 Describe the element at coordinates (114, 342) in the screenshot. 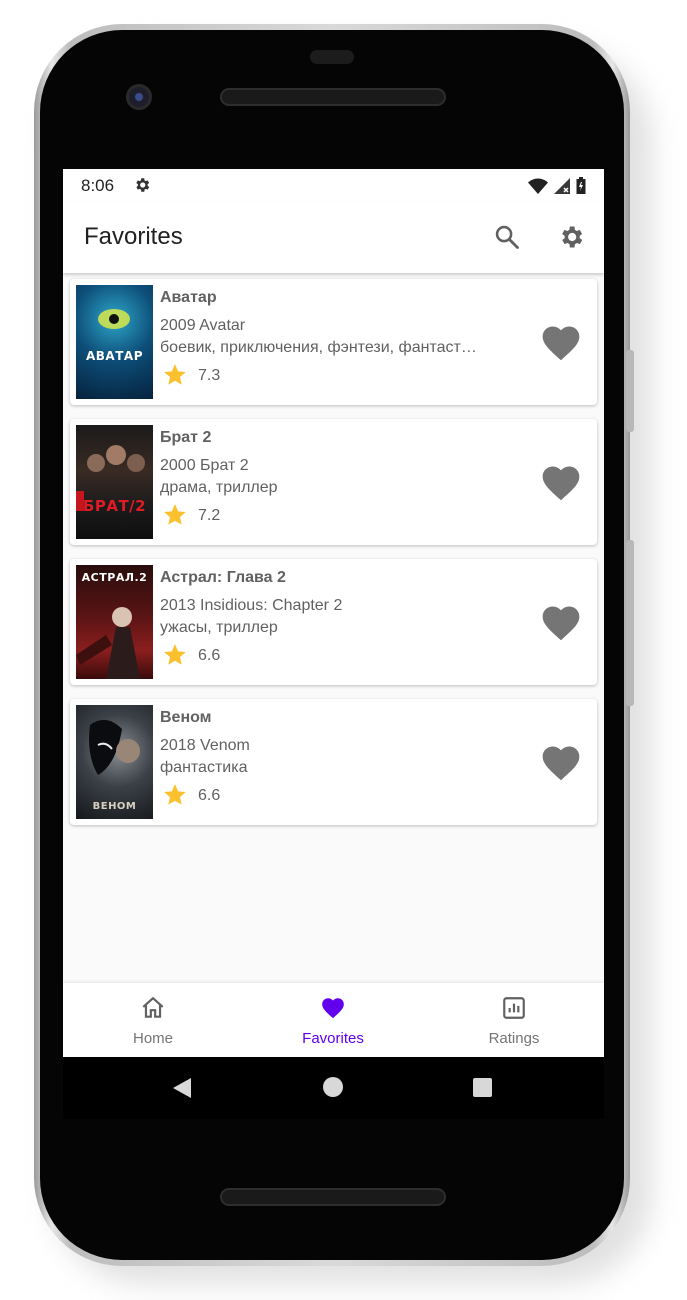

I see `movie-poster: АВАТАР` at that location.